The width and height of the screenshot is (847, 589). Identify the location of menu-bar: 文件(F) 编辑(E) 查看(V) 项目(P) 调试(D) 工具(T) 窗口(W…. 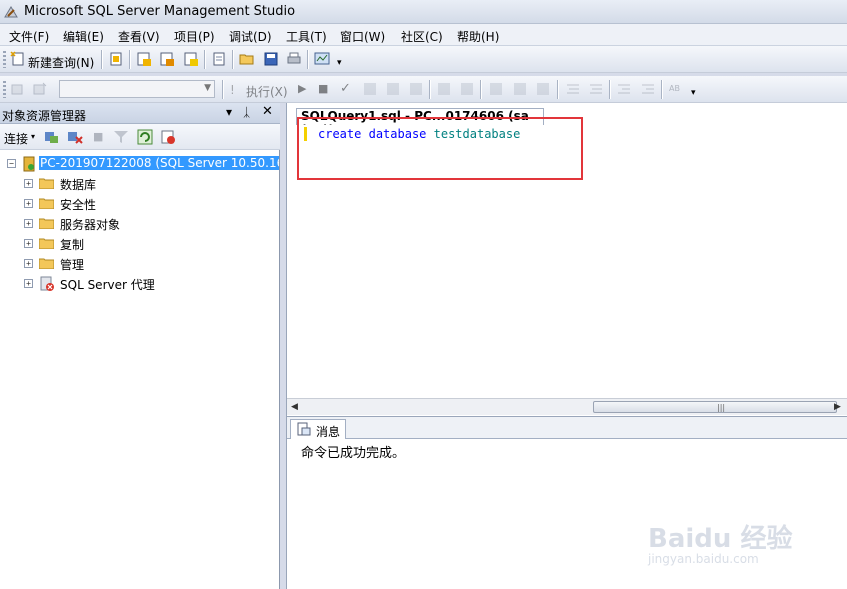
(423, 35).